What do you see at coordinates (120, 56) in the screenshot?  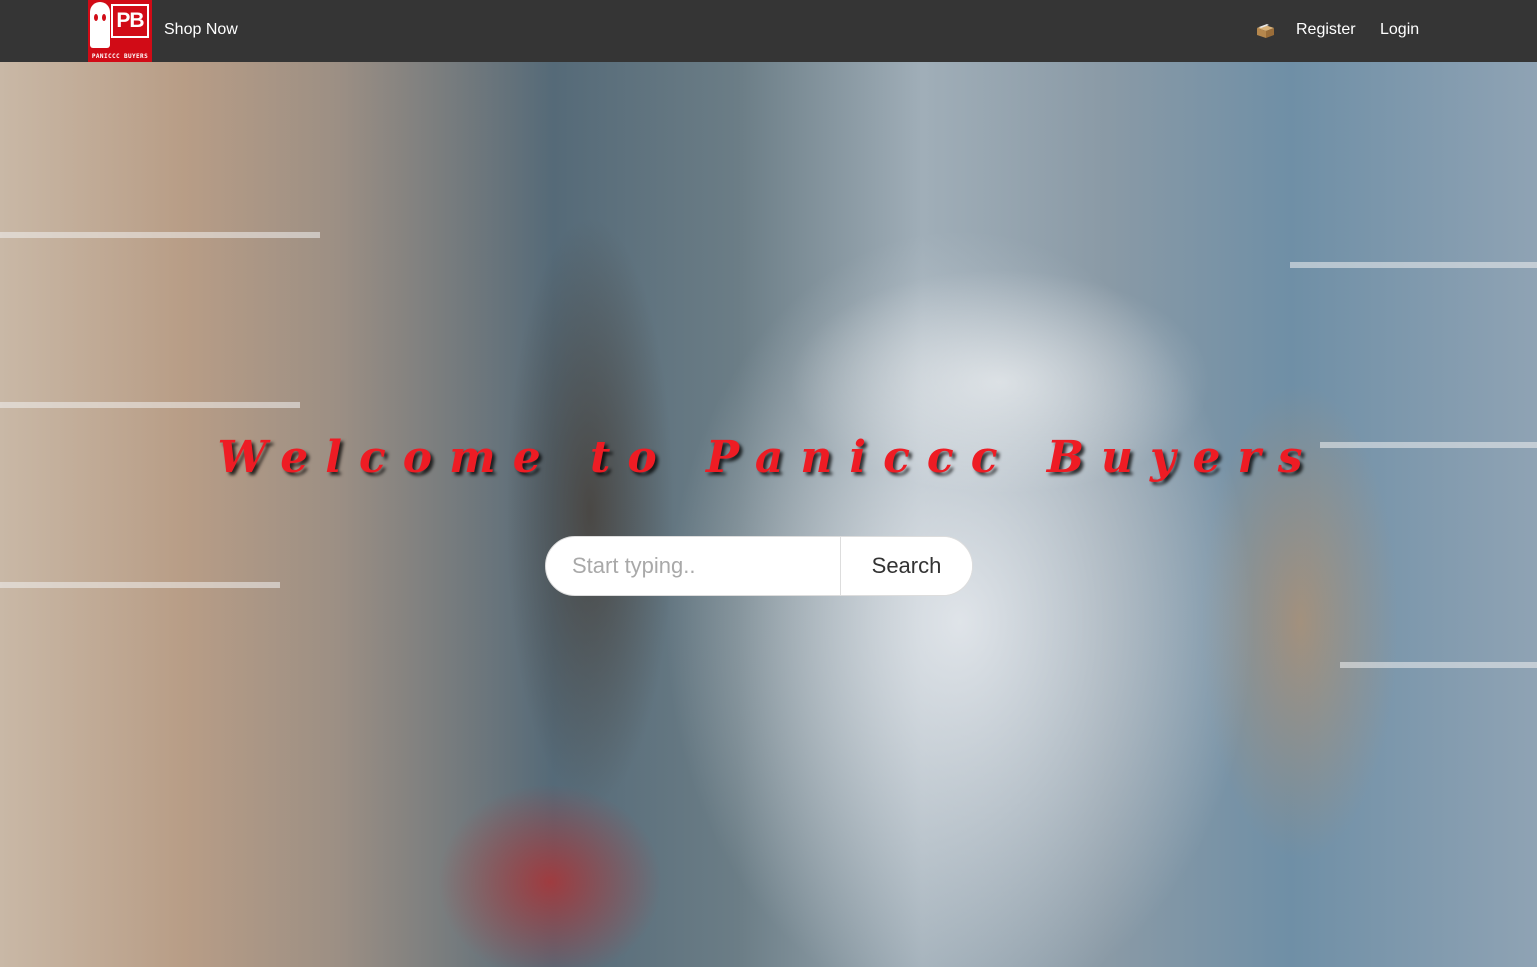 I see `logo-subtitle: PANICCC BUYERS` at bounding box center [120, 56].